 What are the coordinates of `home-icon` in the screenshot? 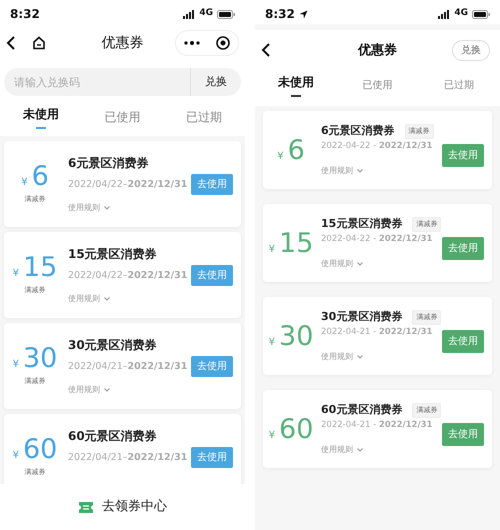 It's located at (39, 43).